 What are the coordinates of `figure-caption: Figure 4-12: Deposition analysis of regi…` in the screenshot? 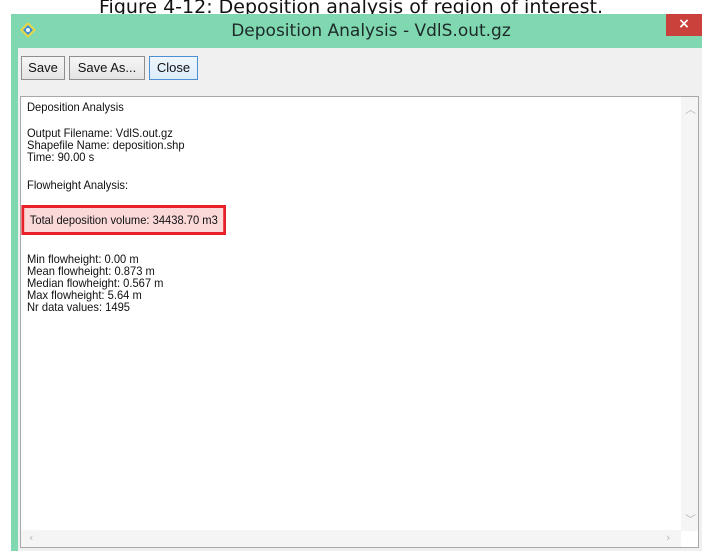 It's located at (351, 7).